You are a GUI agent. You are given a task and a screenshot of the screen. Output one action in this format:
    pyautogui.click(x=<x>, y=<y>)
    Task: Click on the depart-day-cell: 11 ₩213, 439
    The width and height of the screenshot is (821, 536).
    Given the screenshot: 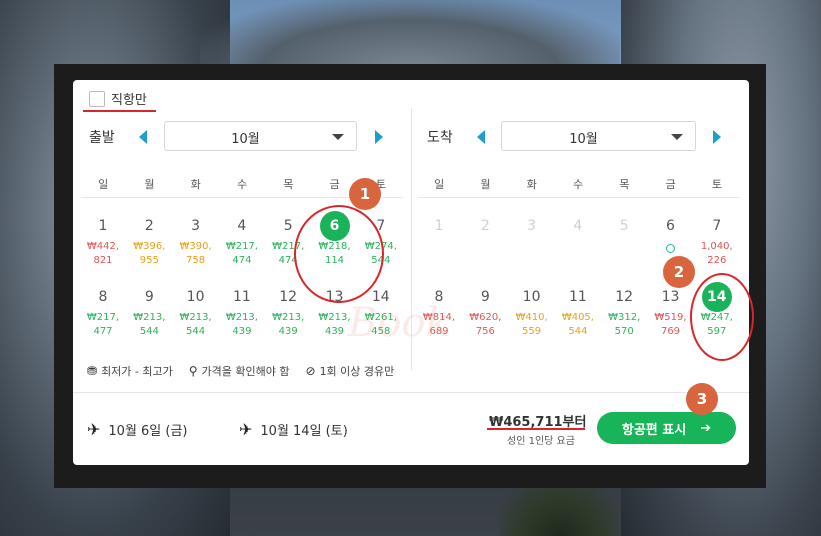 What is the action you would take?
    pyautogui.click(x=242, y=312)
    